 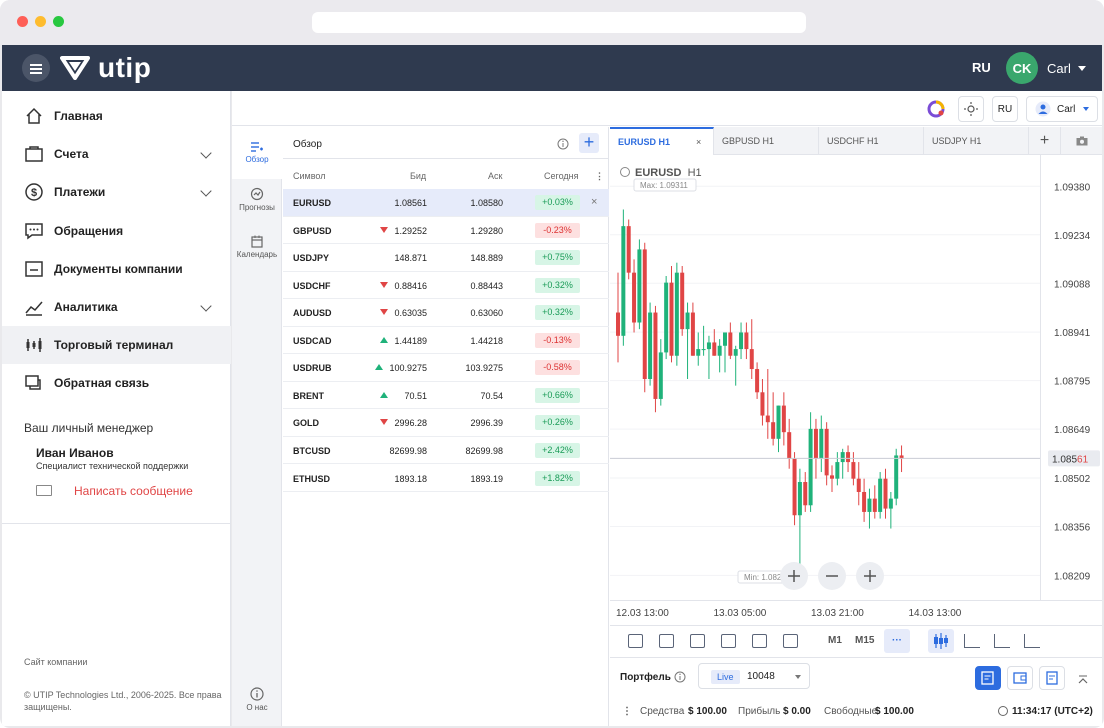 I want to click on watchlist-row: ETHUSD 1893.18 1893.19 +1.82%, so click(x=446, y=478).